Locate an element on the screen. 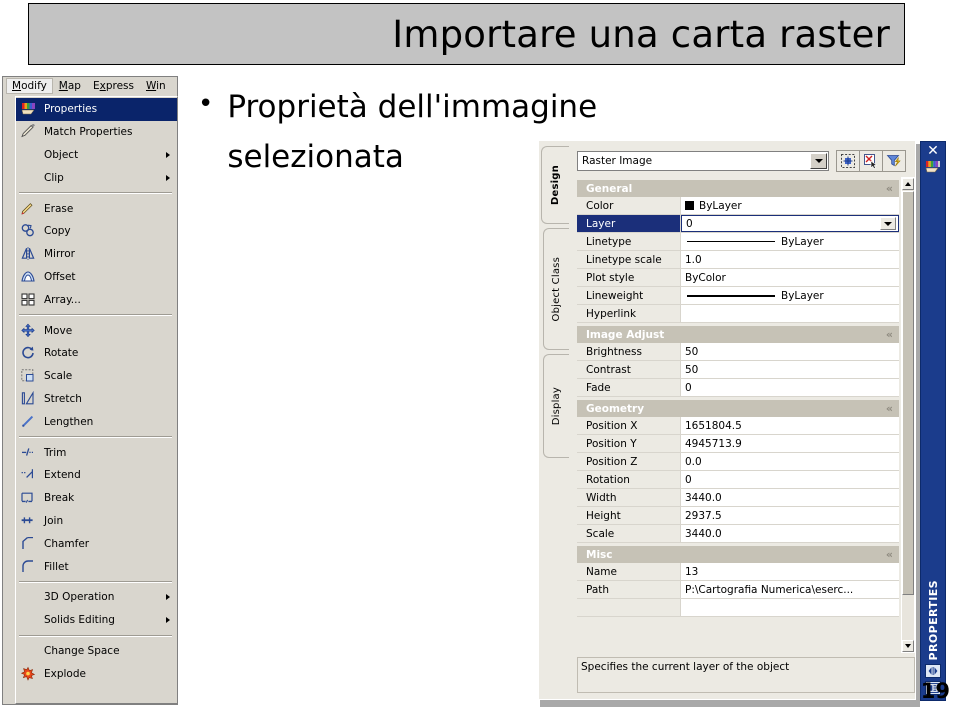  property-row: Lineweight ByLayer is located at coordinates (738, 296).